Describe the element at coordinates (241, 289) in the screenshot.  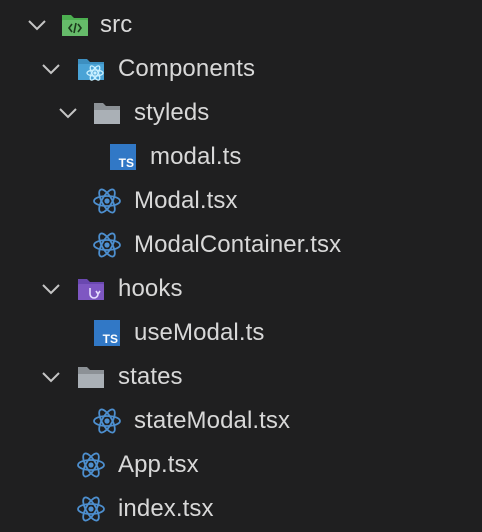
I see `tree-item-hooks: hooks` at that location.